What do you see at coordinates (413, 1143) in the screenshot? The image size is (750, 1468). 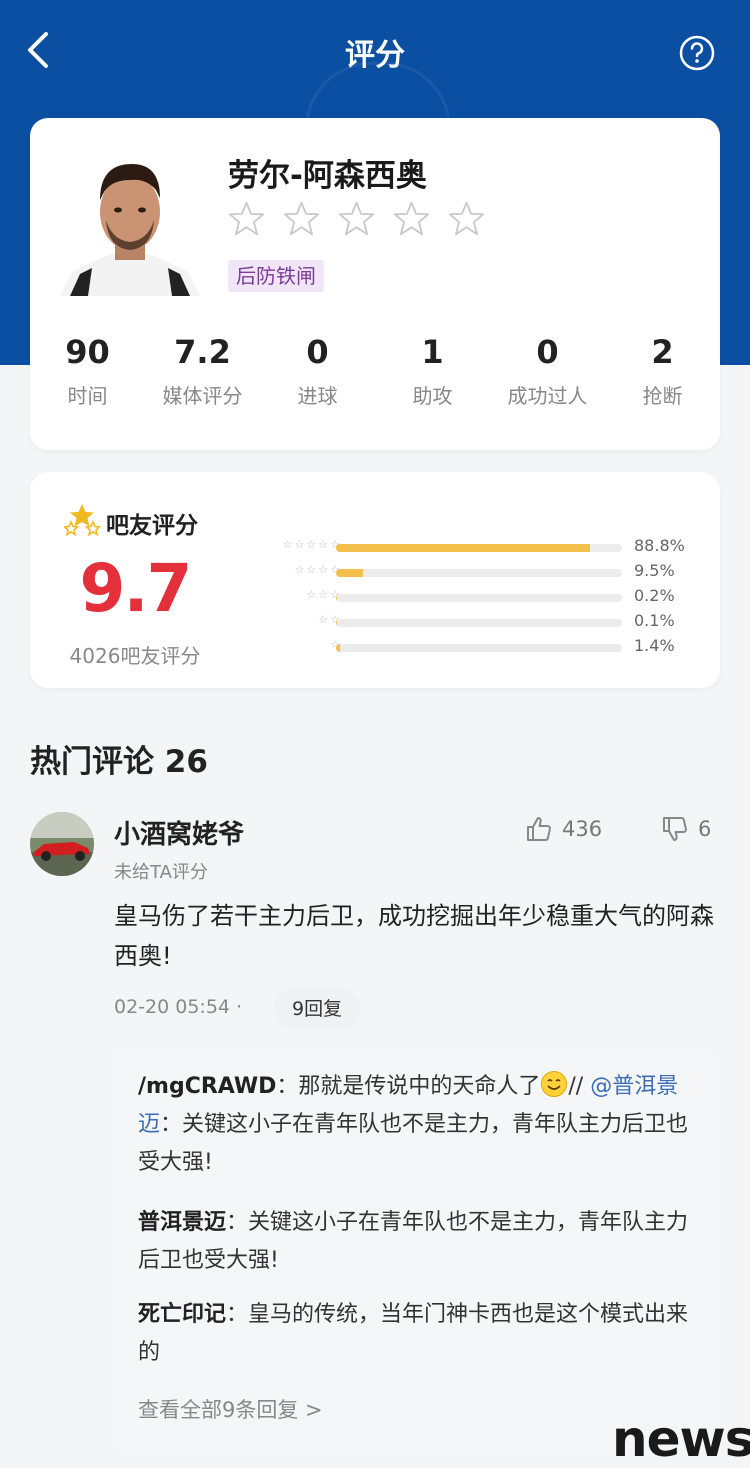 I see `reply-text: ：关键这小子在青年队也不是主力，青年队主力后卫也受大强!` at bounding box center [413, 1143].